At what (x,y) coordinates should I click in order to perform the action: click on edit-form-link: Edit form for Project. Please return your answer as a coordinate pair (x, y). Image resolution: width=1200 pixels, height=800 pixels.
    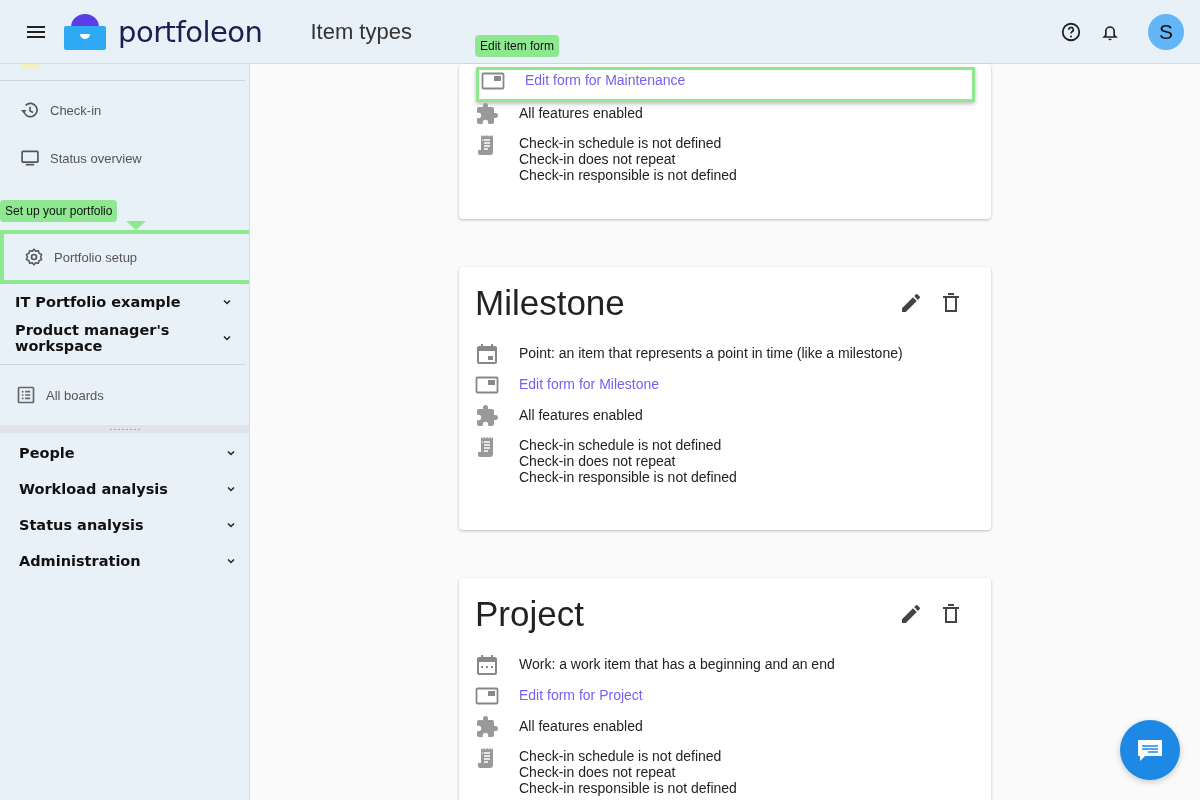
    Looking at the image, I should click on (581, 695).